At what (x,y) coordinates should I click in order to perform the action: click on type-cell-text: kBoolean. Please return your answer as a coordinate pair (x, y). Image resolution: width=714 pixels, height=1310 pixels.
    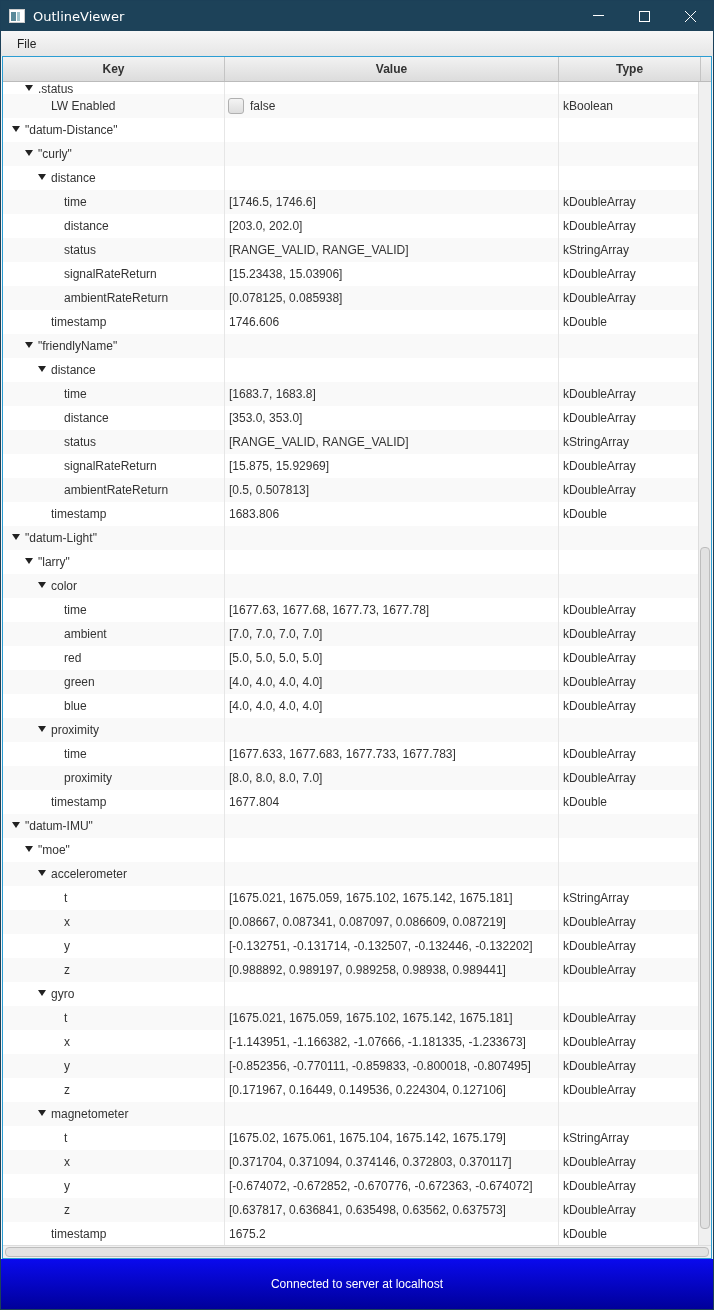
    Looking at the image, I should click on (588, 106).